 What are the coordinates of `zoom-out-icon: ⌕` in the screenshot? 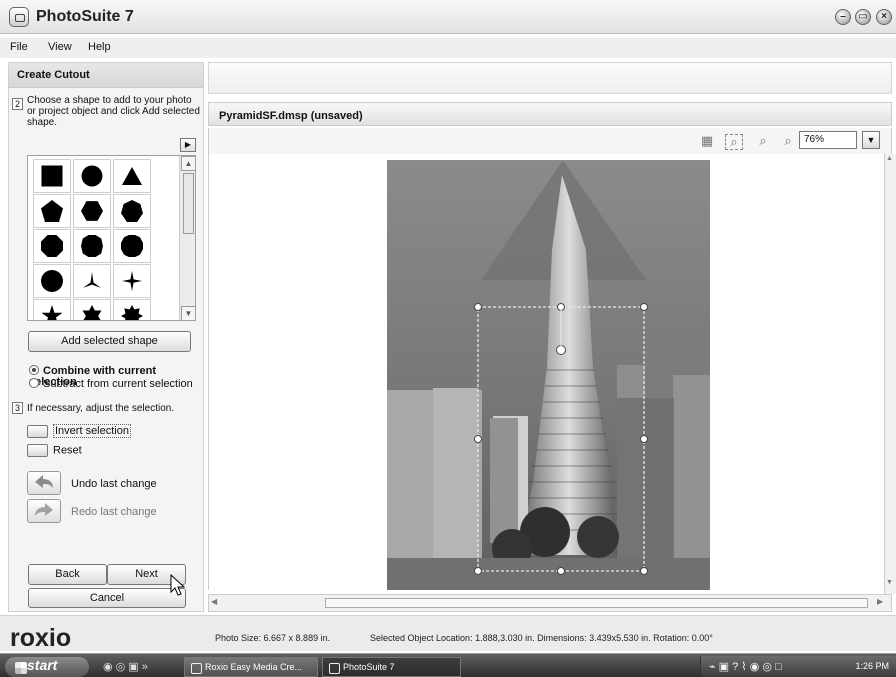 It's located at (788, 142).